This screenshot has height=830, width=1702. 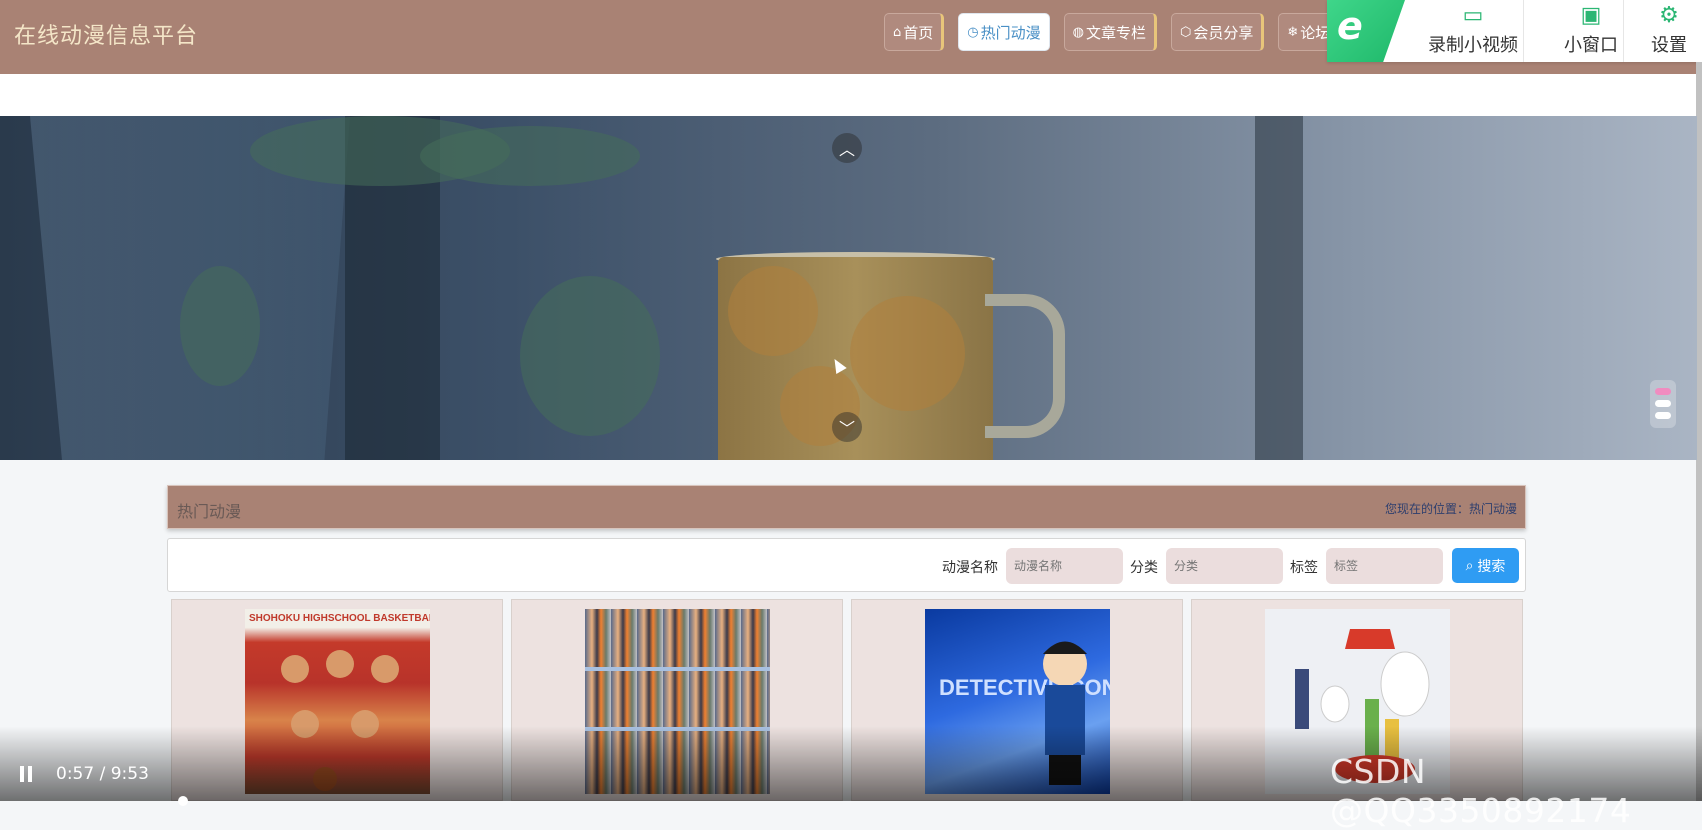 I want to click on carousel-next-button: ﹀, so click(x=847, y=427).